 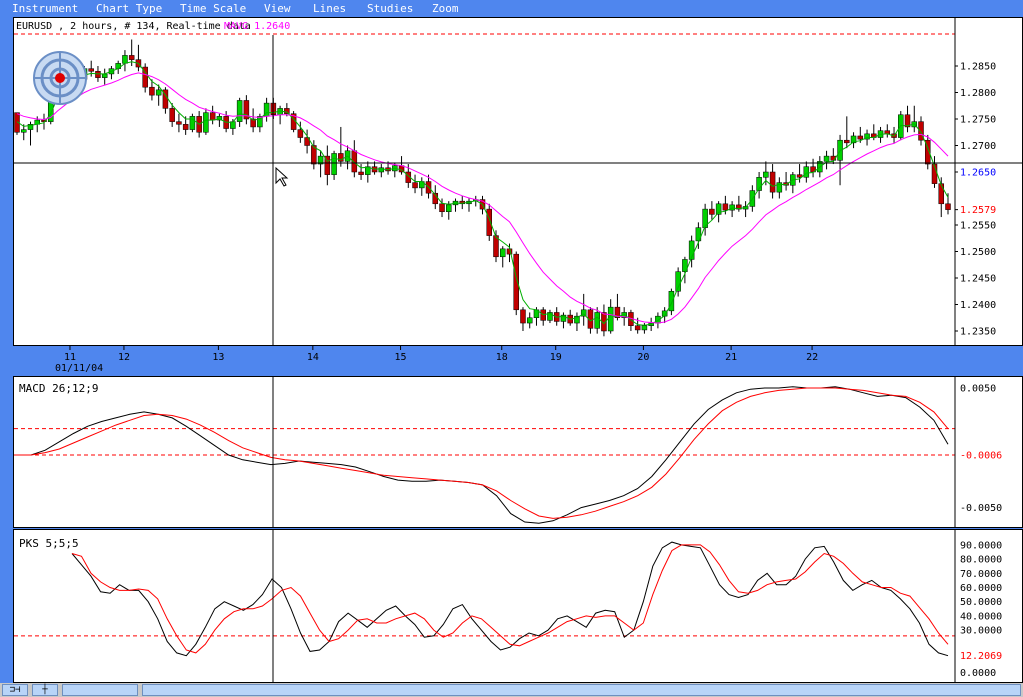 I want to click on date-label: 11, so click(x=70, y=357).